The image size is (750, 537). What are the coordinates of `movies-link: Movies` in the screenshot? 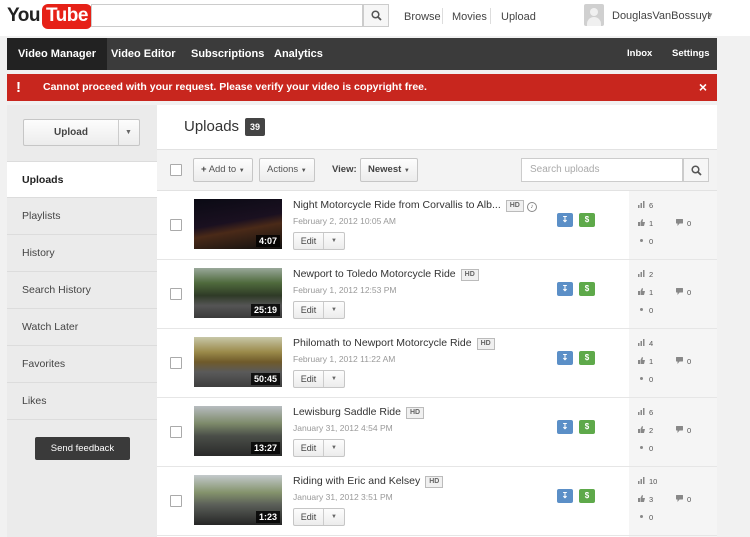 It's located at (469, 17).